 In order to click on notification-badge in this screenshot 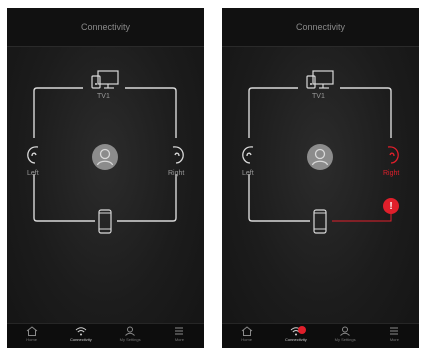, I will do `click(302, 330)`.